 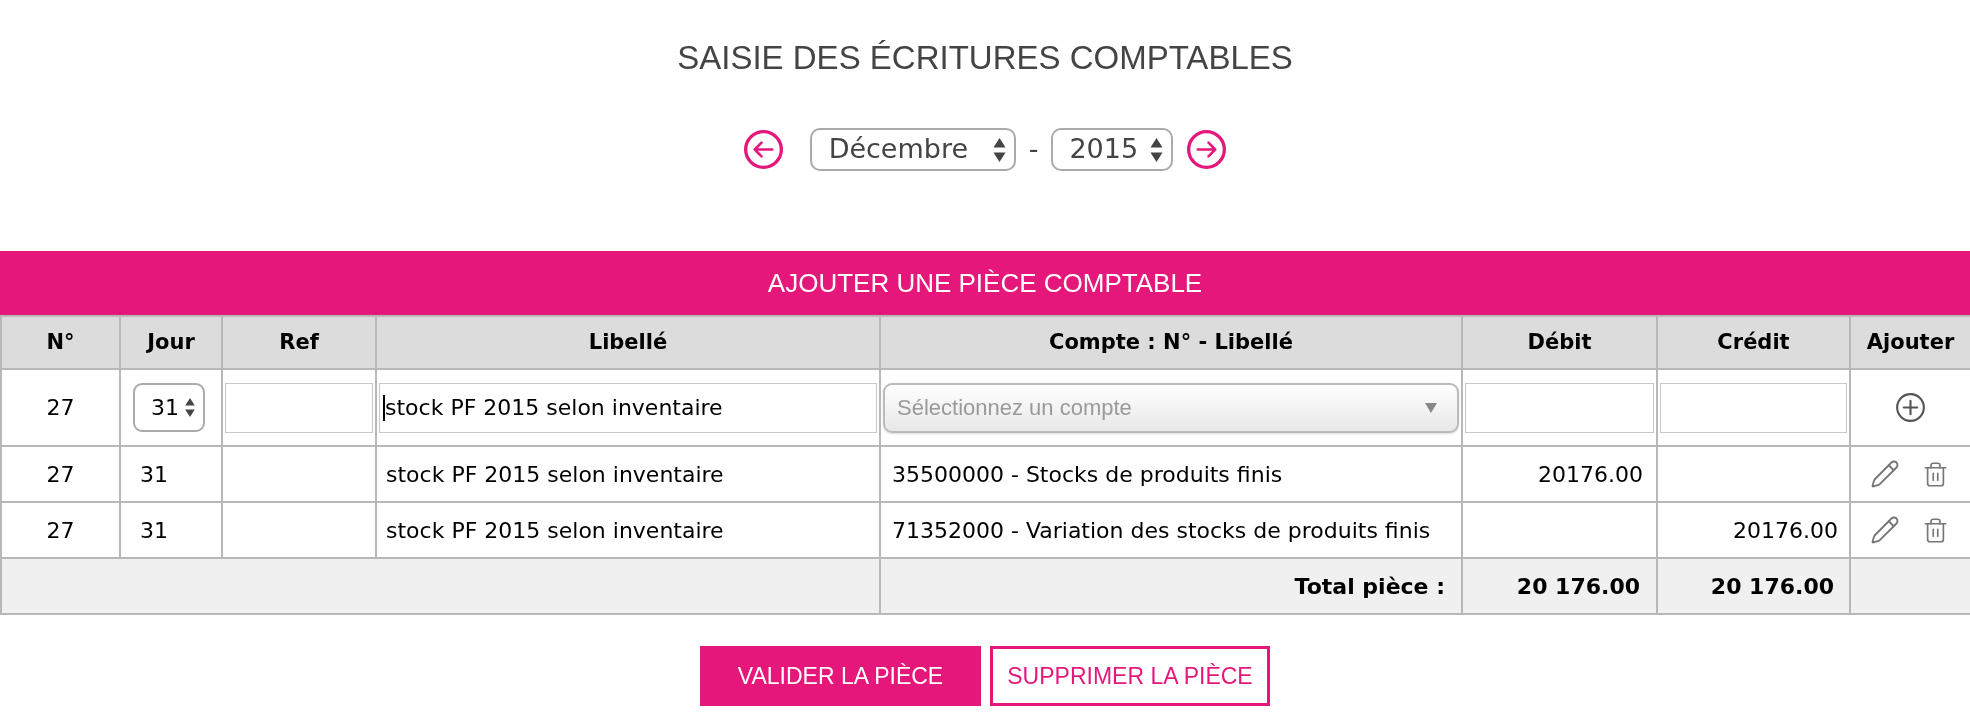 I want to click on arrow-left-circle-icon, so click(x=763, y=149).